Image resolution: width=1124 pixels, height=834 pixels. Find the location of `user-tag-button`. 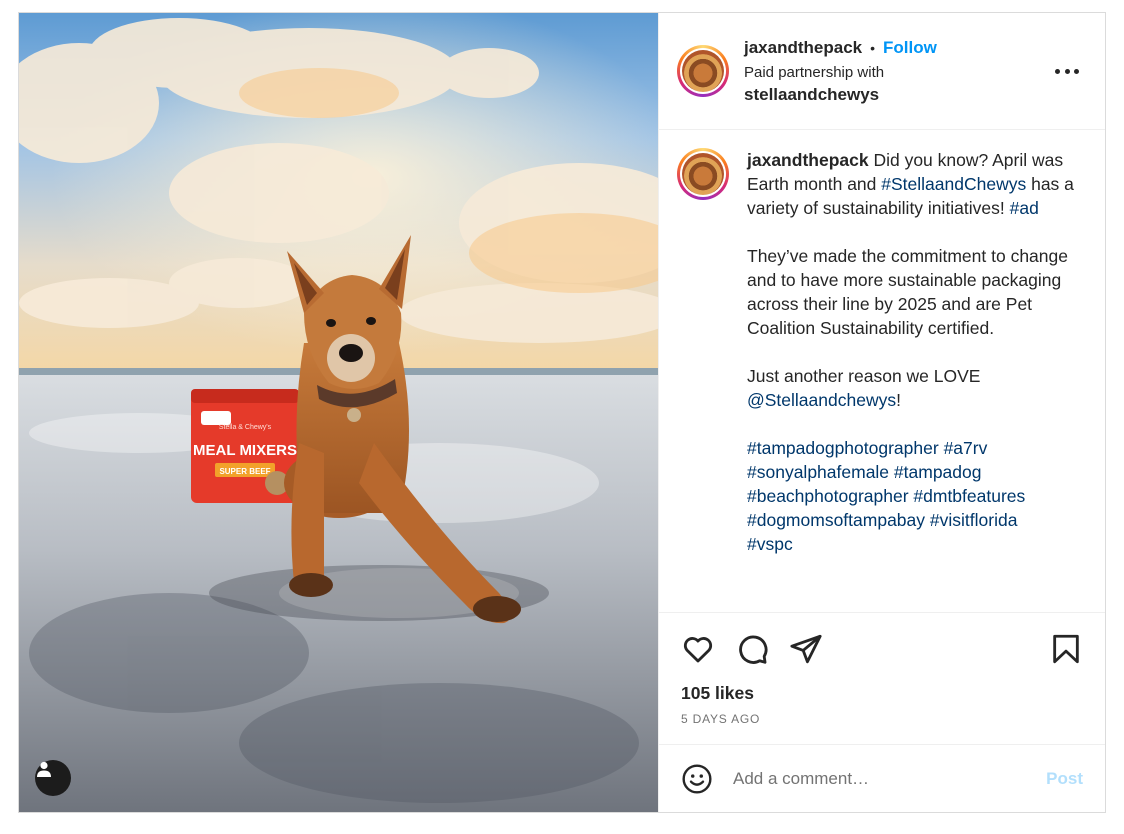

user-tag-button is located at coordinates (53, 778).